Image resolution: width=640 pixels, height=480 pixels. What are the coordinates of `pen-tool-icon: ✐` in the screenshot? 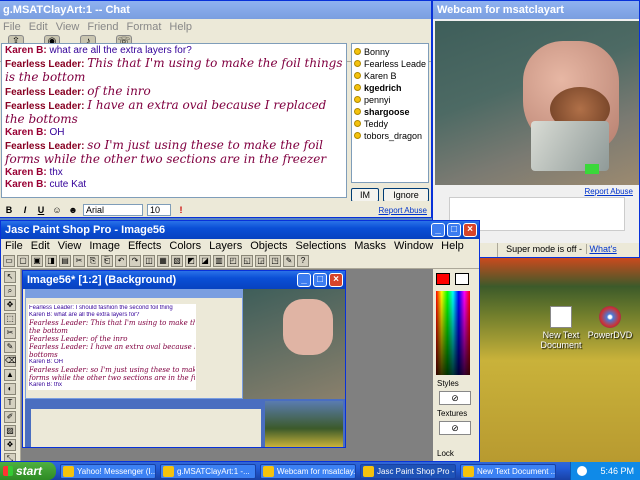 It's located at (10, 417).